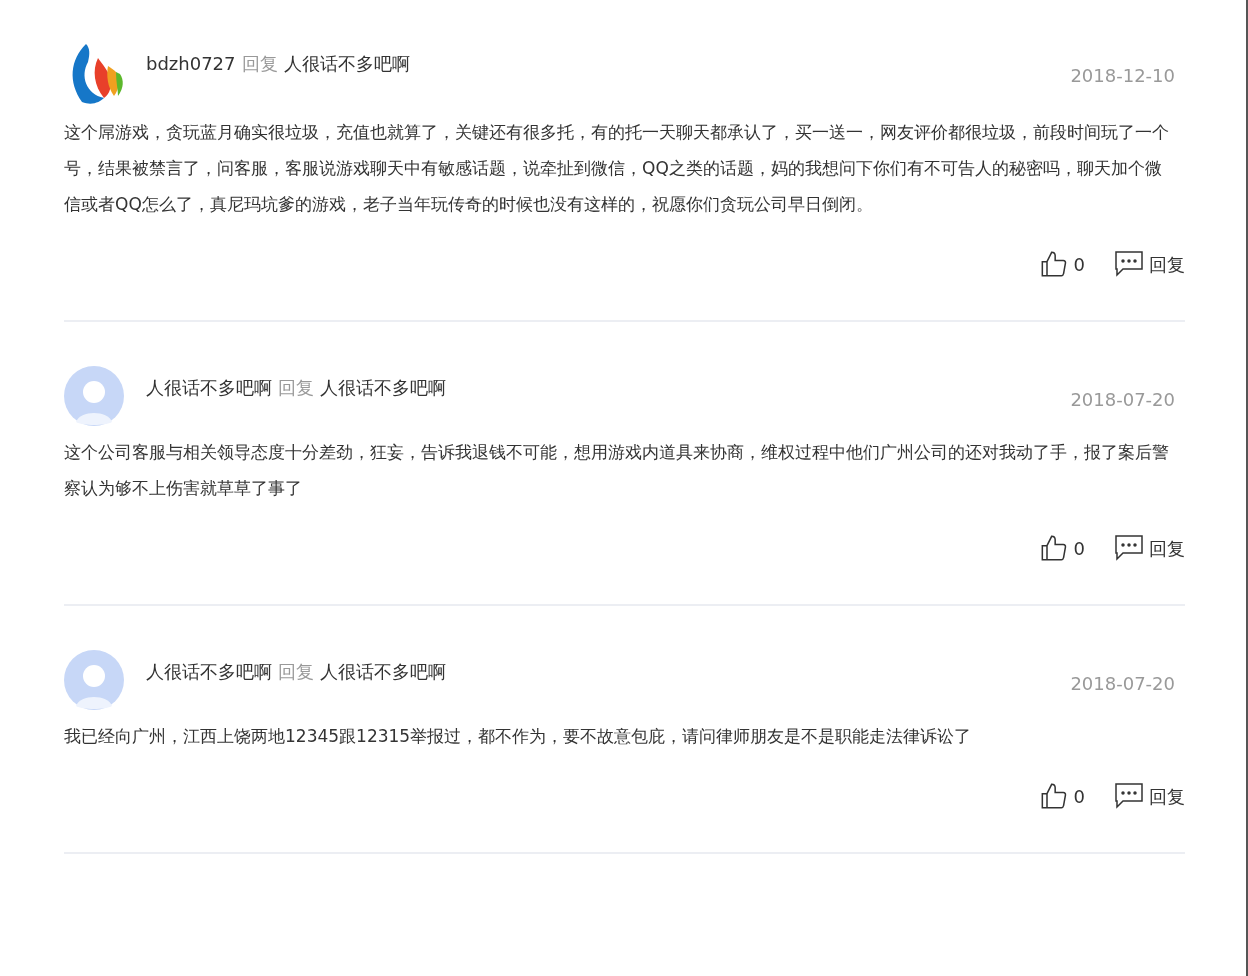  What do you see at coordinates (1122, 76) in the screenshot?
I see `comment-date: 2018-12-10` at bounding box center [1122, 76].